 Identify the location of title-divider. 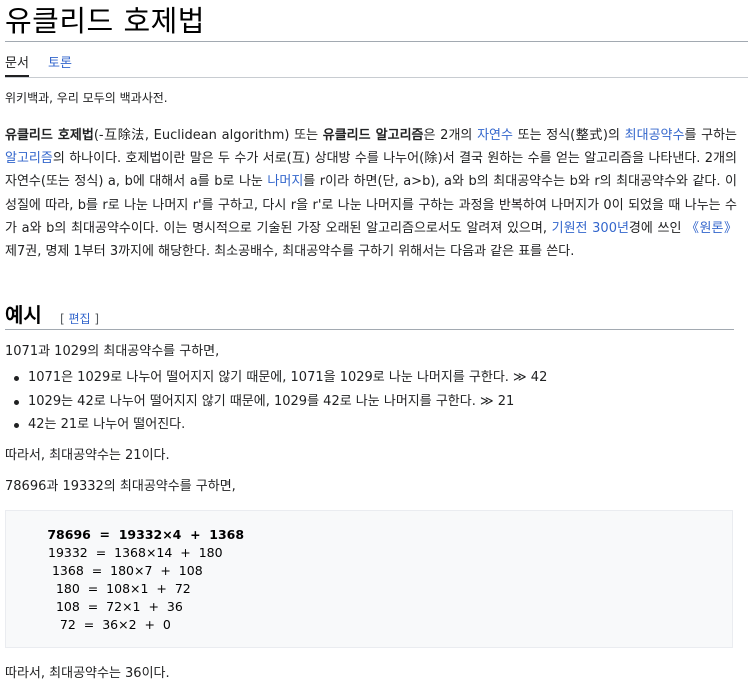
(376, 41).